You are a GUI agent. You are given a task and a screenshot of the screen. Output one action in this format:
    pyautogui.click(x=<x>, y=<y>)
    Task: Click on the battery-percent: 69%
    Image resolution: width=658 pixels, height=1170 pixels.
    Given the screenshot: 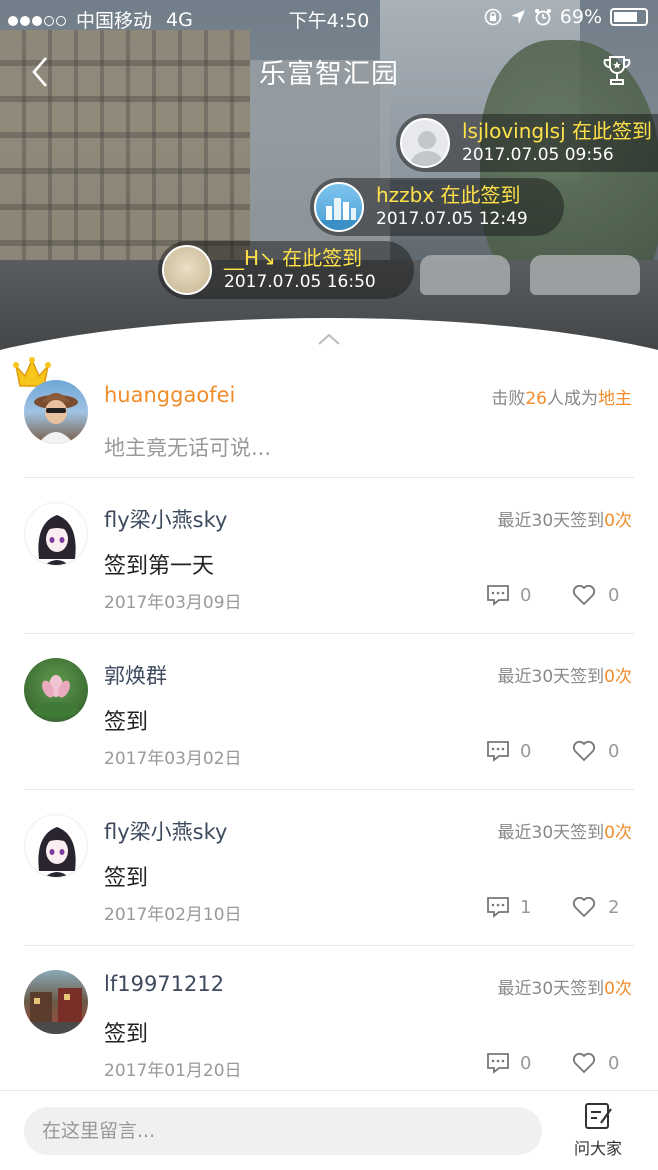 What is the action you would take?
    pyautogui.click(x=580, y=17)
    